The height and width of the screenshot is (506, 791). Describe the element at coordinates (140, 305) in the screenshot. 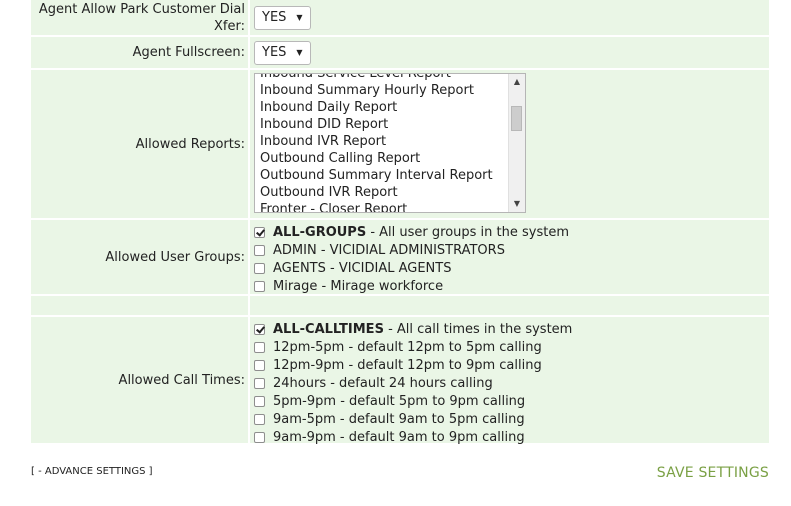

I see `spacer-label` at that location.